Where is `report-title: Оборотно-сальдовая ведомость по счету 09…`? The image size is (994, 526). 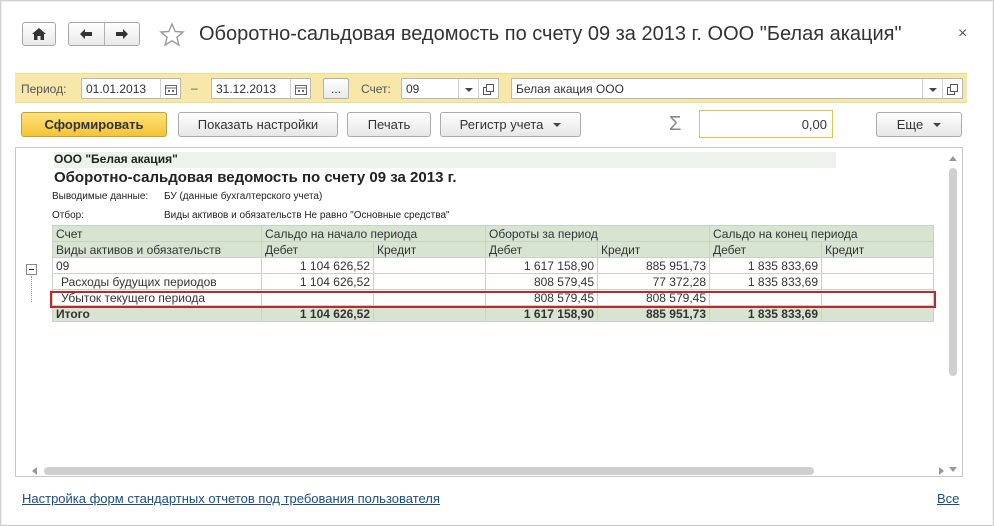
report-title: Оборотно-сальдовая ведомость по счету 09… is located at coordinates (255, 177).